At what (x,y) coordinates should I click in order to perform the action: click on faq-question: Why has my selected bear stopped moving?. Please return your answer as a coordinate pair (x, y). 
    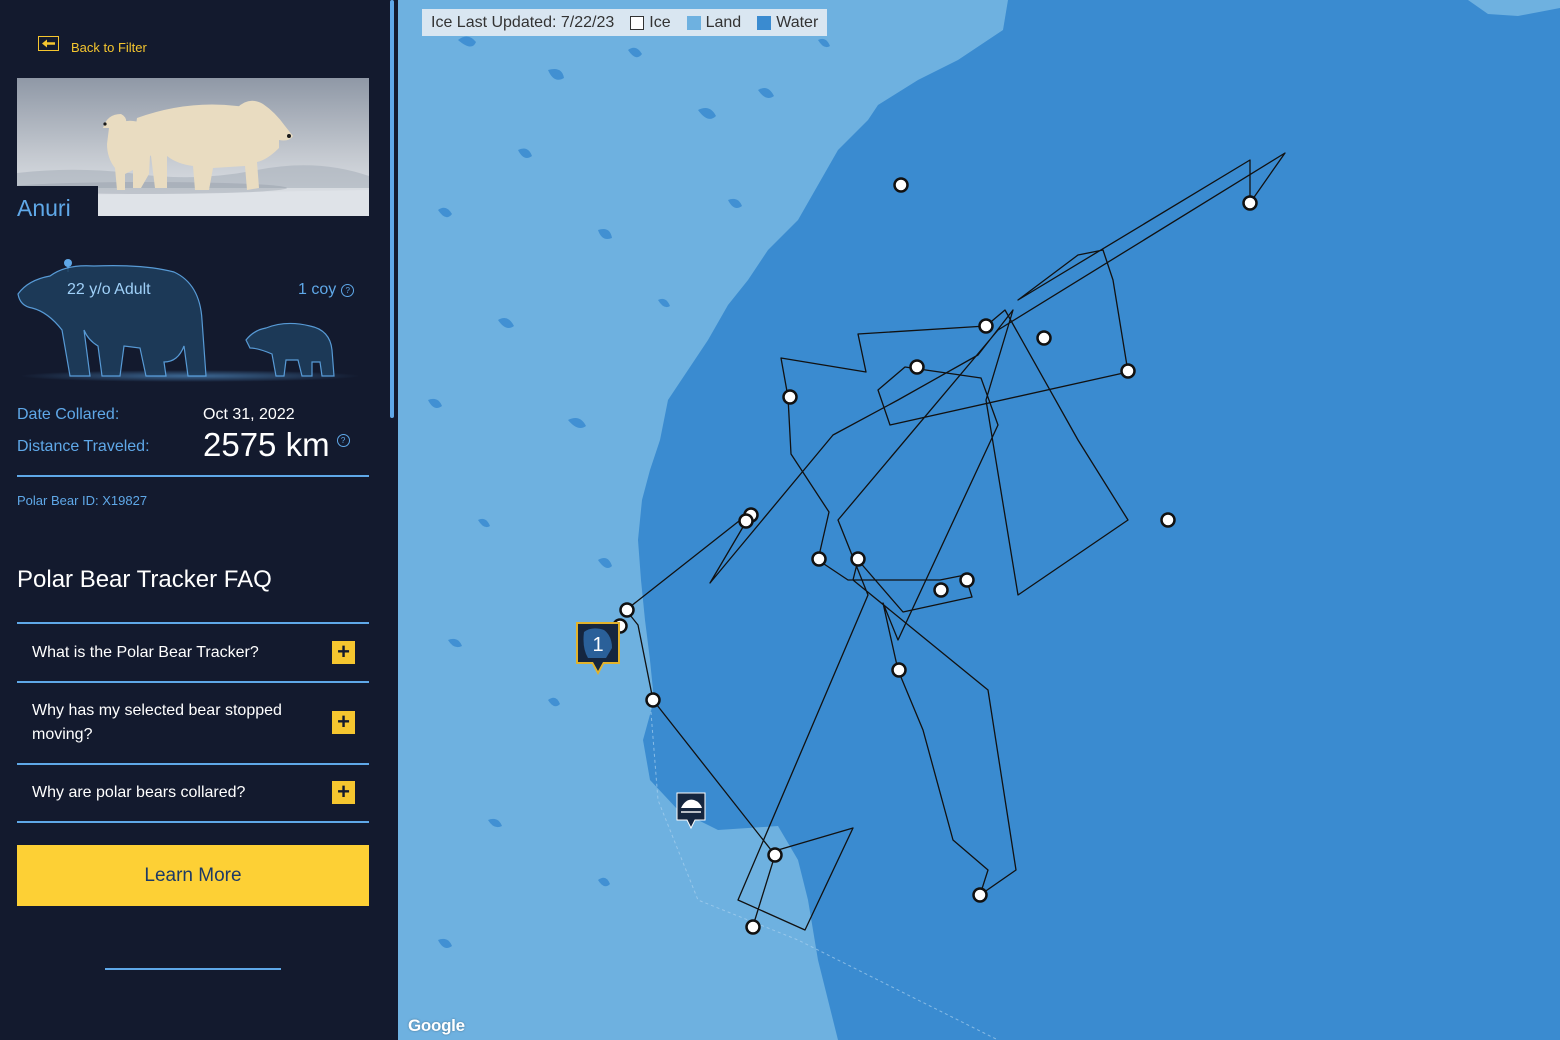
    Looking at the image, I should click on (157, 722).